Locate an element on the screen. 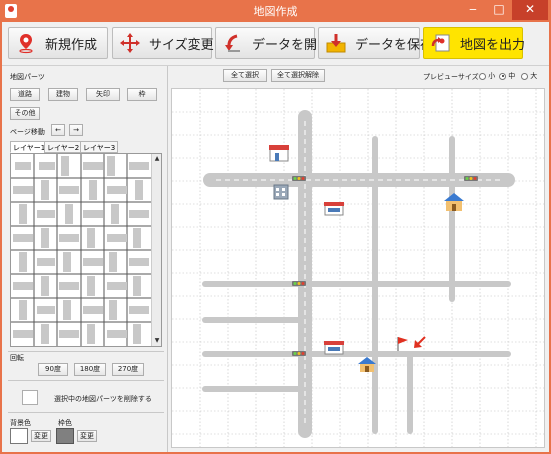 The image size is (551, 454). radio-medium is located at coordinates (502, 76).